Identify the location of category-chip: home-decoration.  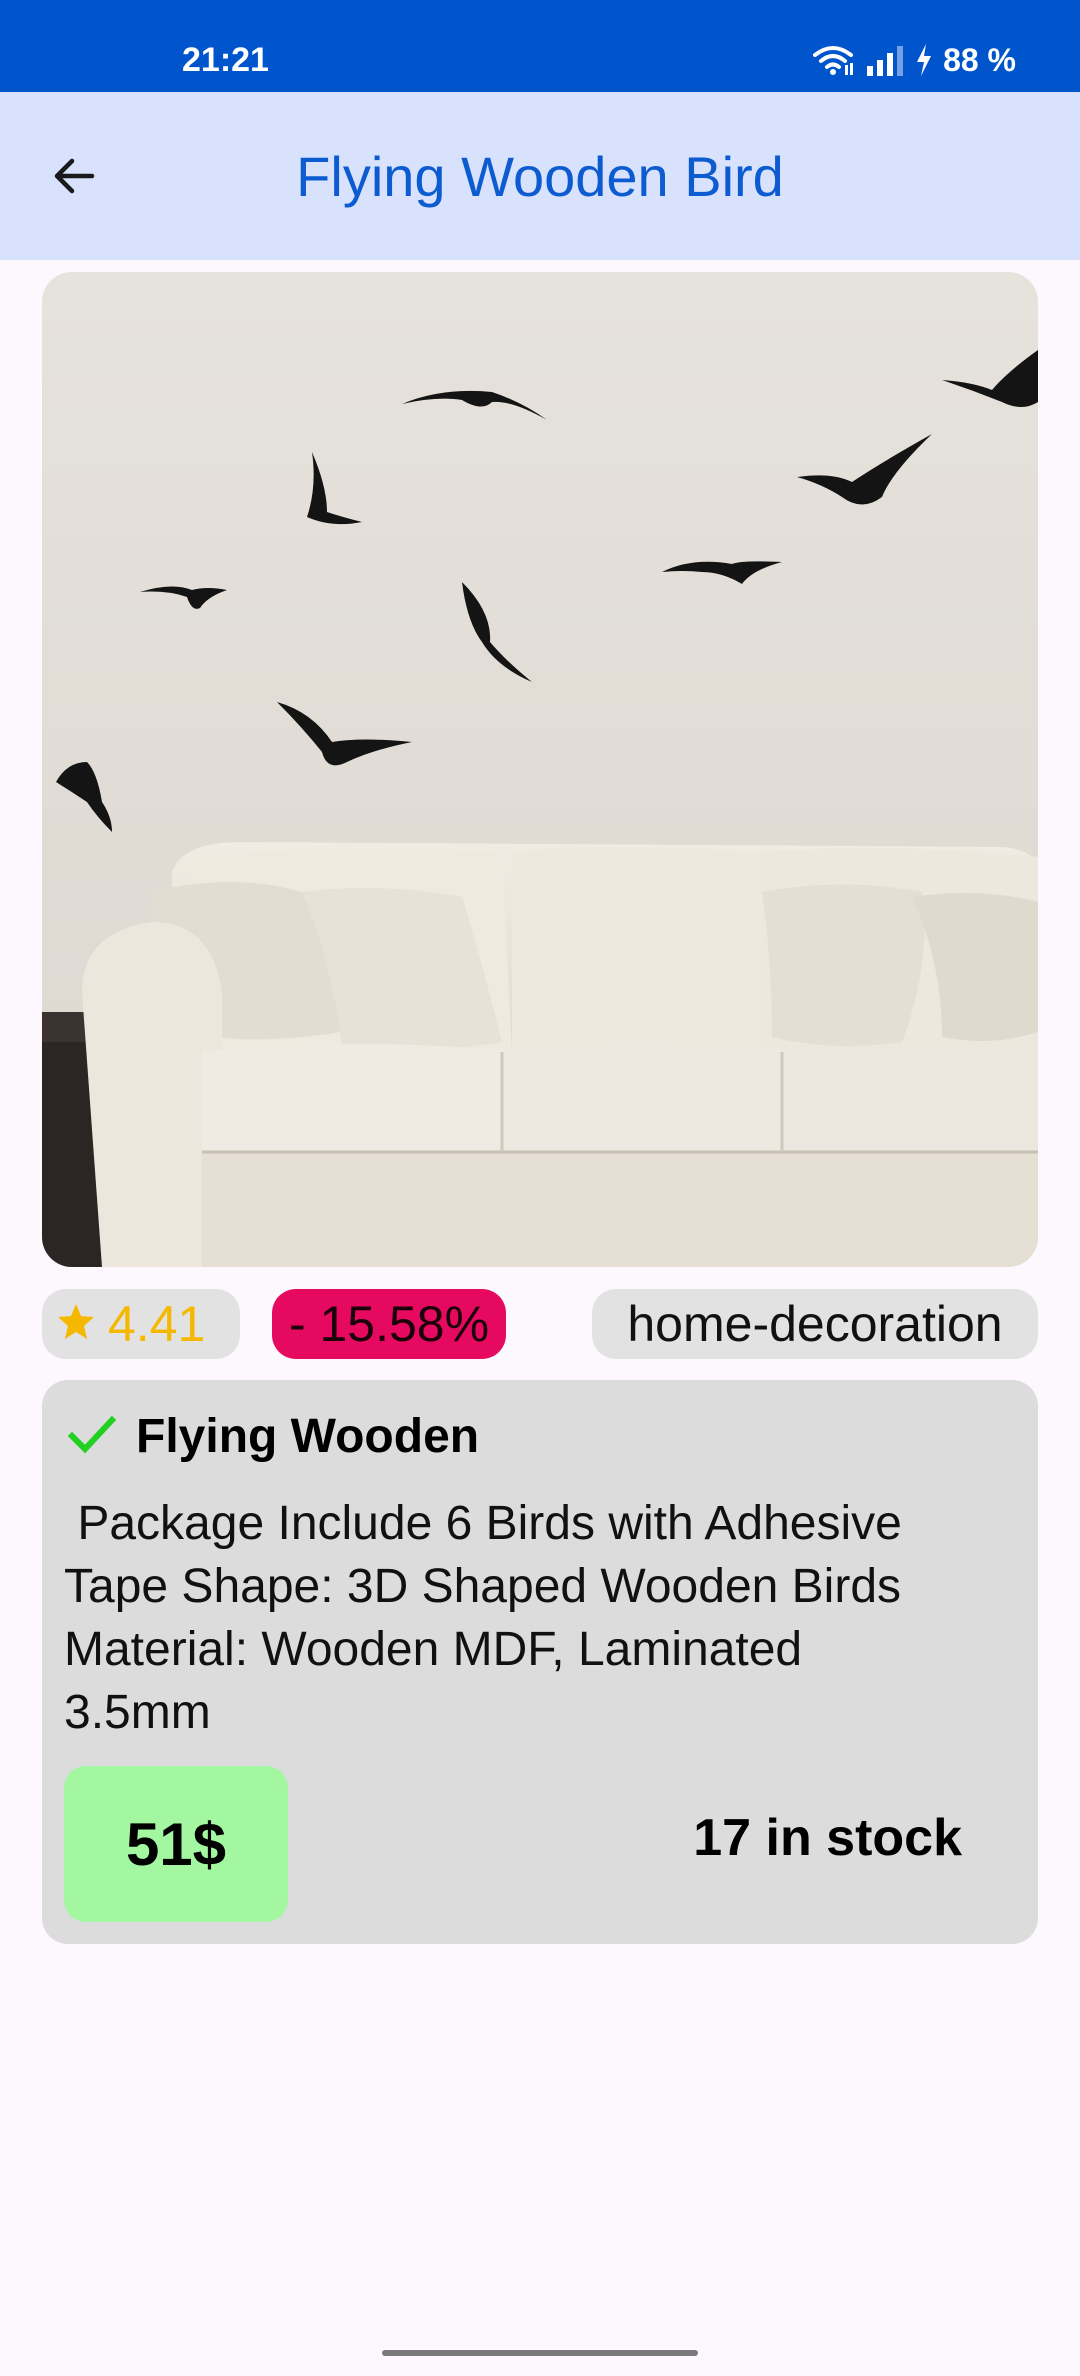
(815, 1324).